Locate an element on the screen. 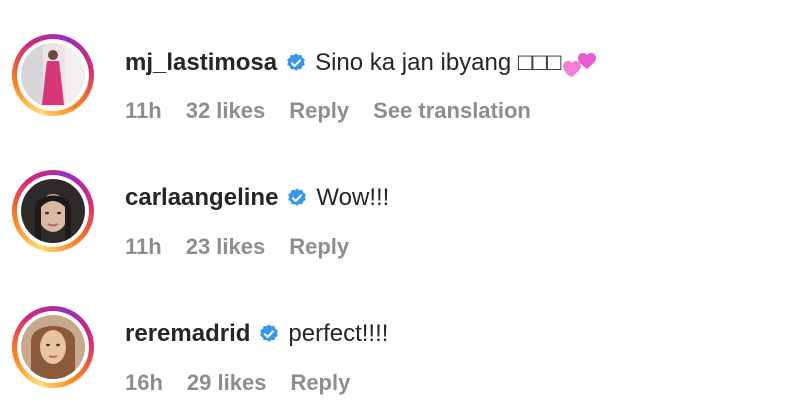 Image resolution: width=800 pixels, height=411 pixels. comment-text: perfect!!!! is located at coordinates (338, 333).